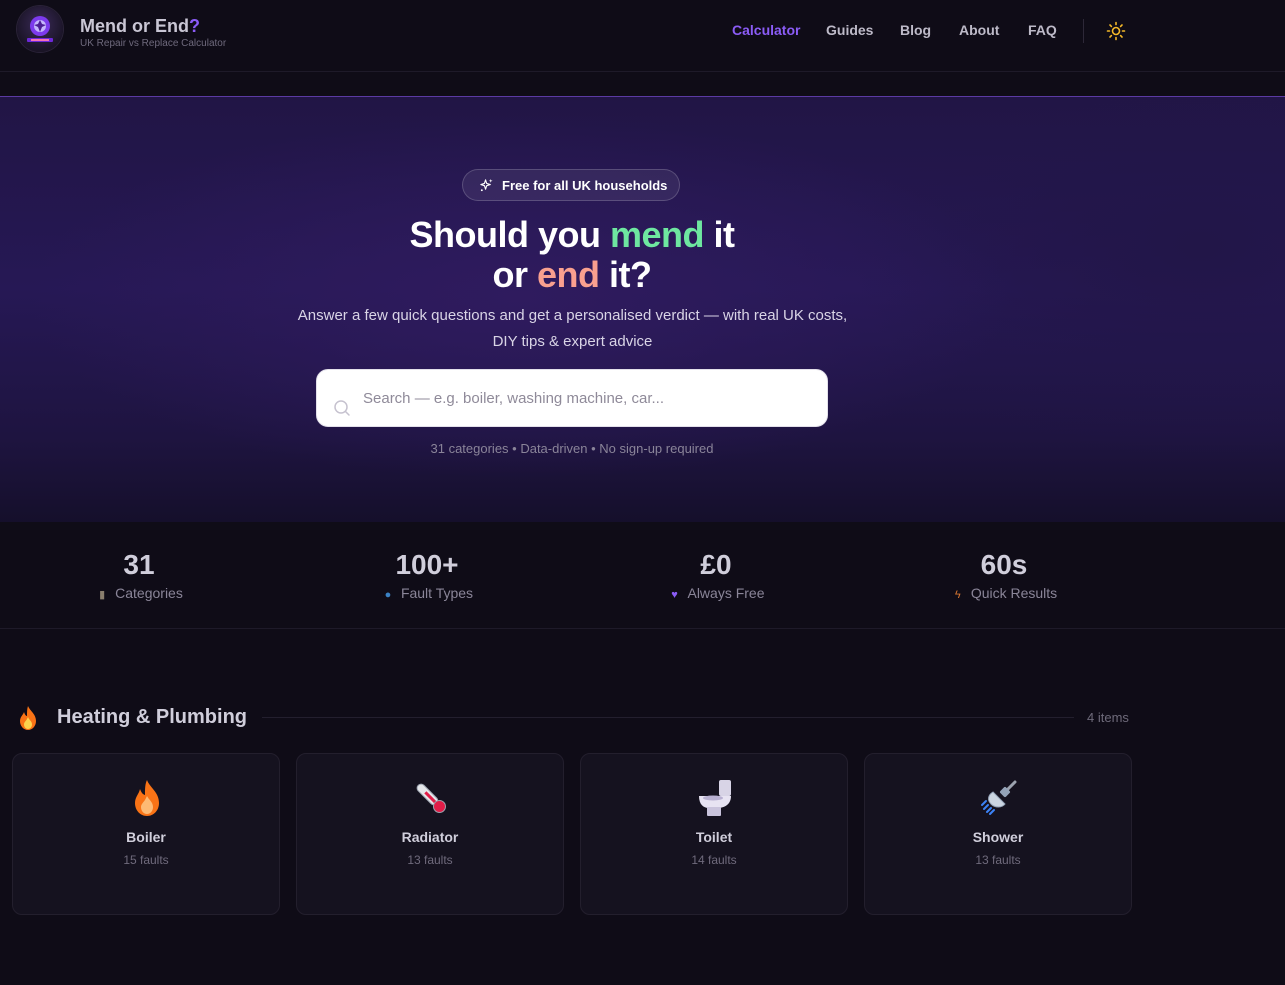 The image size is (1285, 985). I want to click on logo, so click(40, 29).